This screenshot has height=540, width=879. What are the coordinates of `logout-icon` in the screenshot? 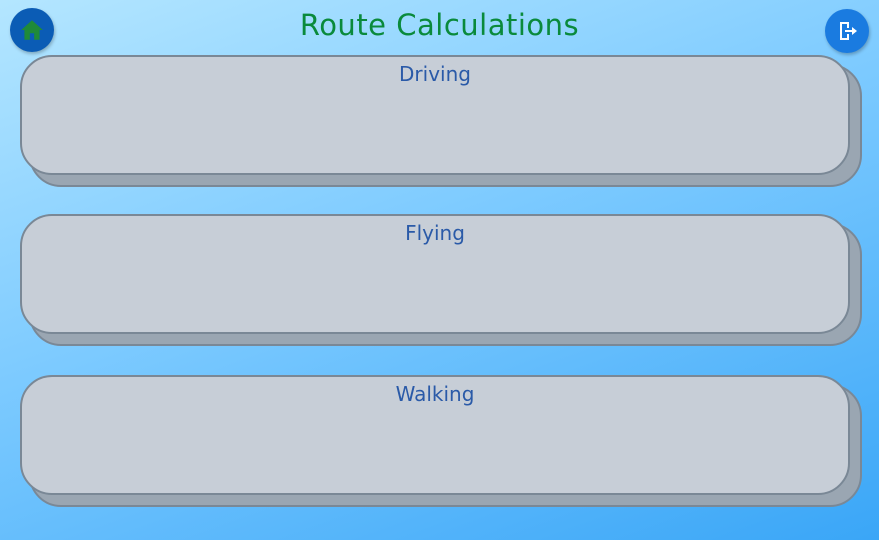 It's located at (848, 31).